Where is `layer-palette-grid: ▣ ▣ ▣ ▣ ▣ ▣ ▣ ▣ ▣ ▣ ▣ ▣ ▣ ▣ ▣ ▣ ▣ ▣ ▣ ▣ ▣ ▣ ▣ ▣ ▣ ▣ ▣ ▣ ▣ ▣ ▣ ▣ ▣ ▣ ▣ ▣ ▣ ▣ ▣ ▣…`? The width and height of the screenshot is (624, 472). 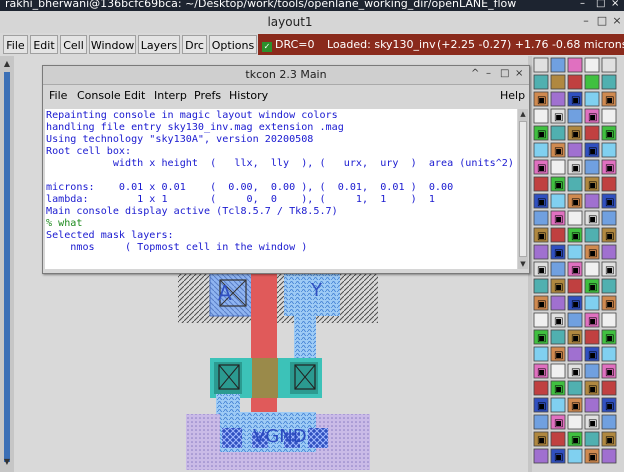
layer-palette-grid: ▣ ▣ ▣ ▣ ▣ ▣ ▣ ▣ ▣ ▣ ▣ ▣ ▣ ▣ ▣ ▣ ▣ ▣ ▣ ▣ ▣ ▣ ▣ ▣ ▣ ▣ ▣ ▣ ▣ ▣ ▣ ▣ ▣ ▣ ▣ ▣ ▣ ▣ ▣ ▣… is located at coordinates (578, 264).